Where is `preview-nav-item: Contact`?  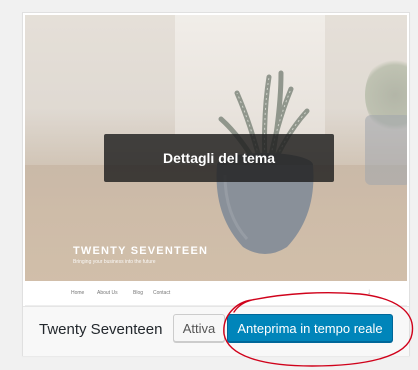 preview-nav-item: Contact is located at coordinates (162, 293).